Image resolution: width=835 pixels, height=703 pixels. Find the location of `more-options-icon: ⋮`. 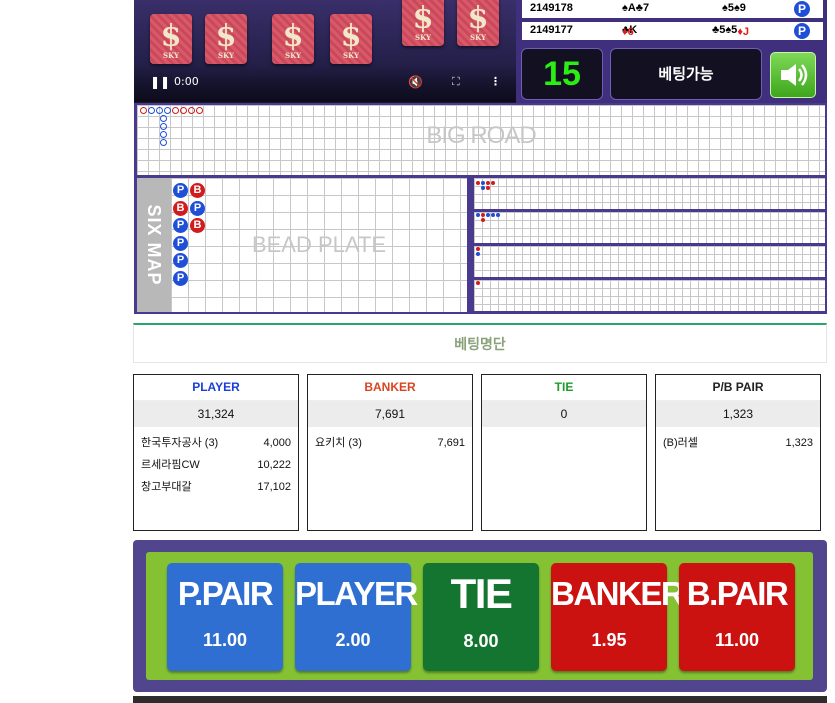

more-options-icon: ⋮ is located at coordinates (495, 81).